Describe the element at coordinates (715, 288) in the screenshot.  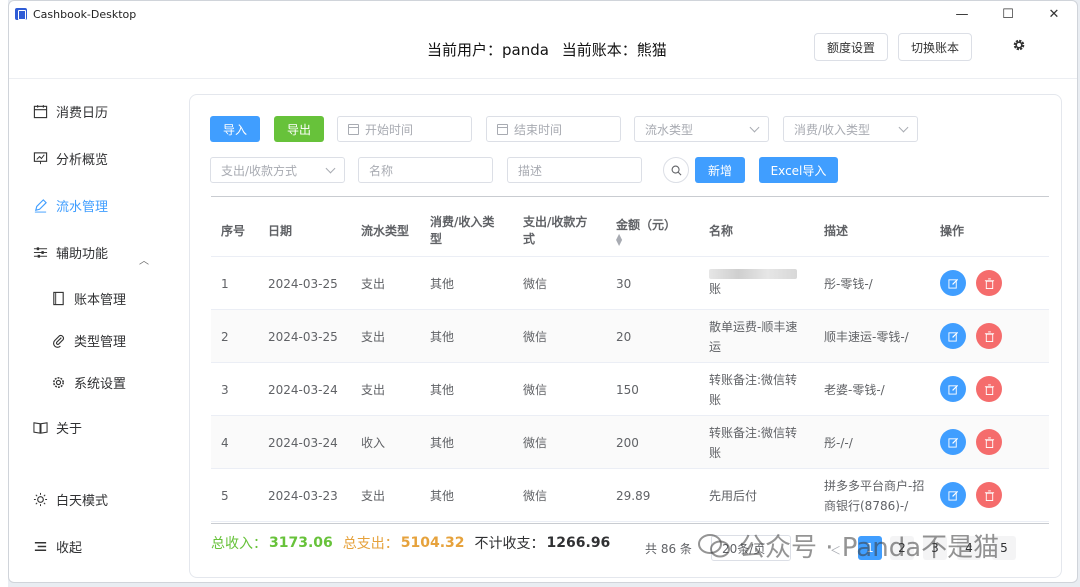
I see `cell-name-text: 账` at that location.